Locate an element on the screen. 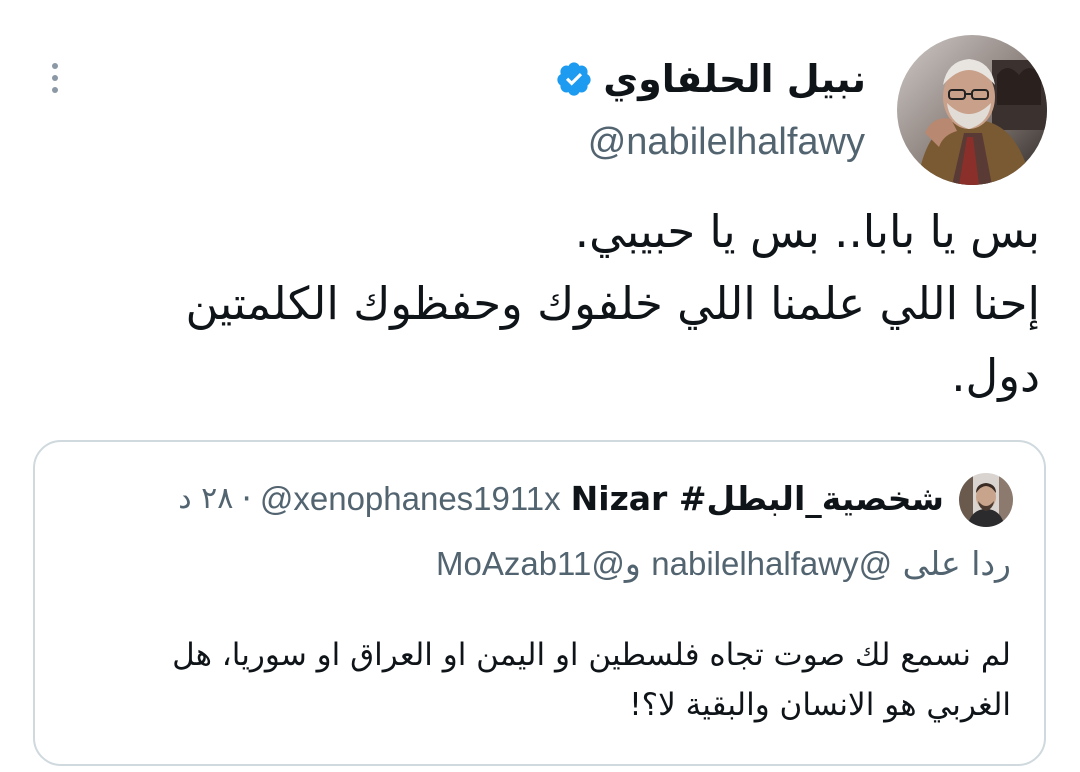  more-options-button is located at coordinates (55, 78).